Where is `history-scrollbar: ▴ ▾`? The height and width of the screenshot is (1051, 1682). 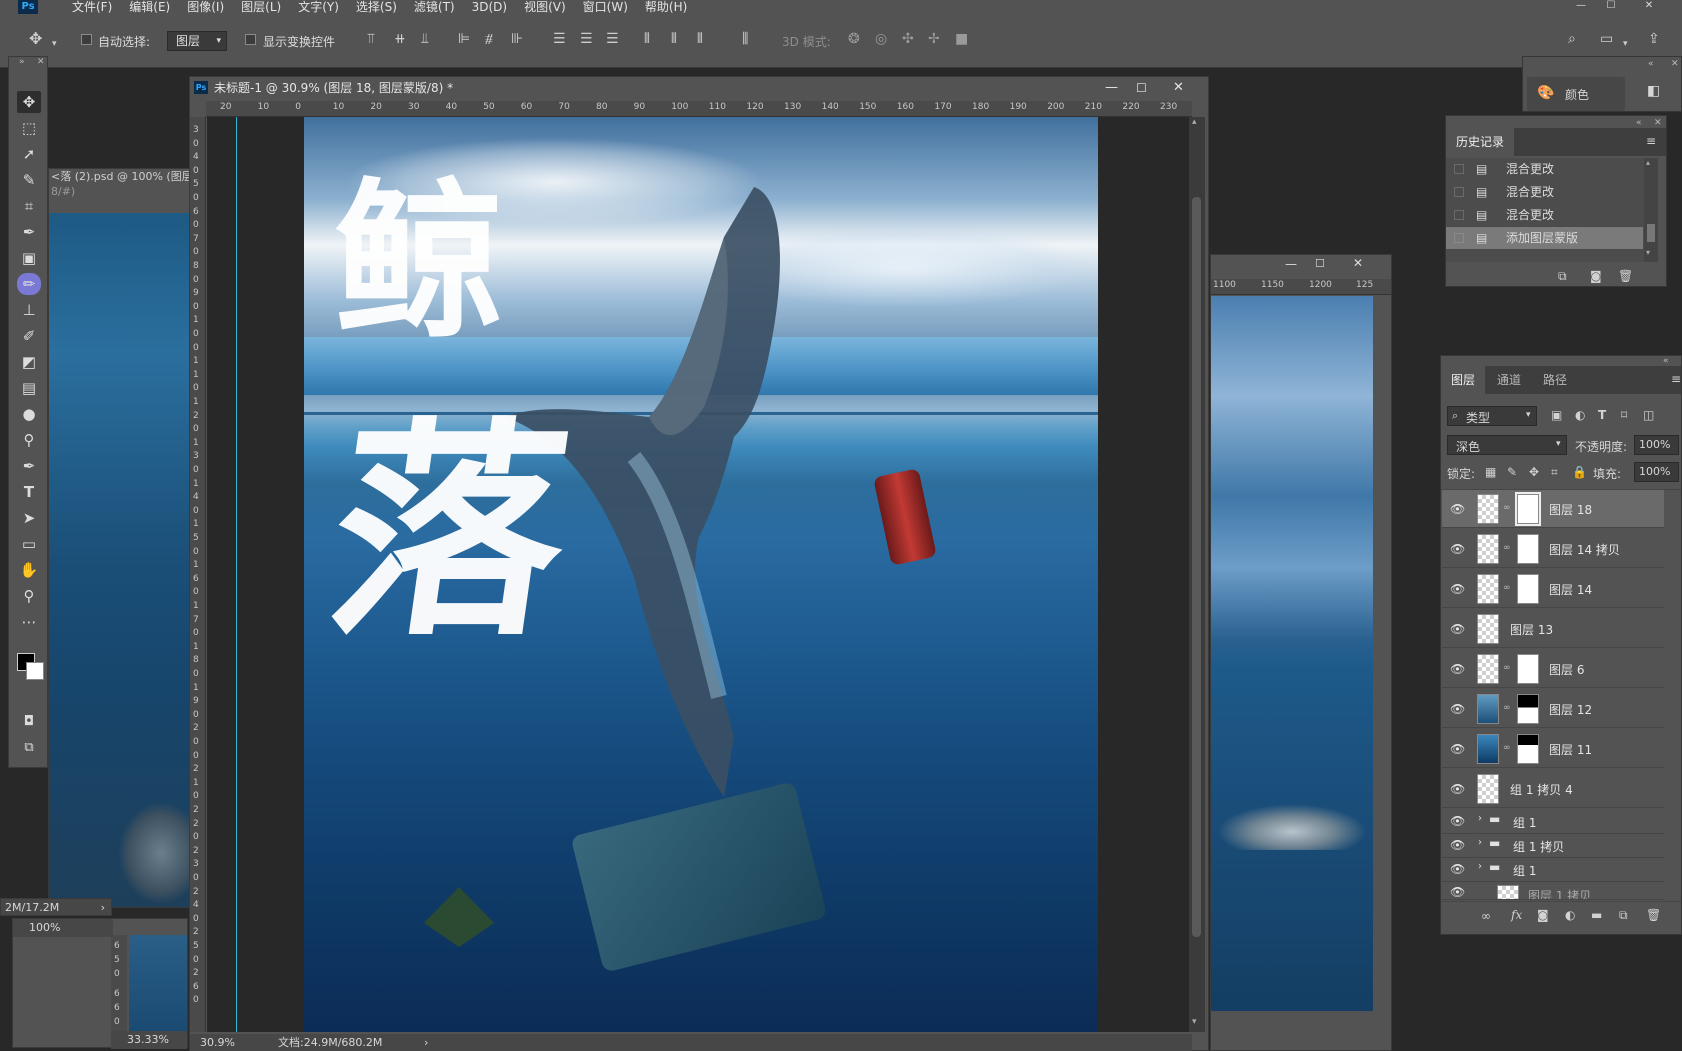
history-scrollbar: ▴ ▾ is located at coordinates (1651, 210).